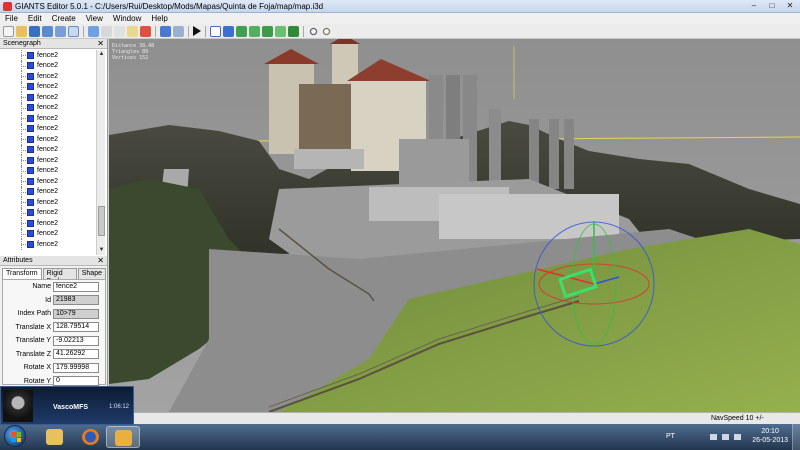 The width and height of the screenshot is (800, 450). Describe the element at coordinates (101, 250) in the screenshot. I see `scroll-down-icon: ▼` at that location.